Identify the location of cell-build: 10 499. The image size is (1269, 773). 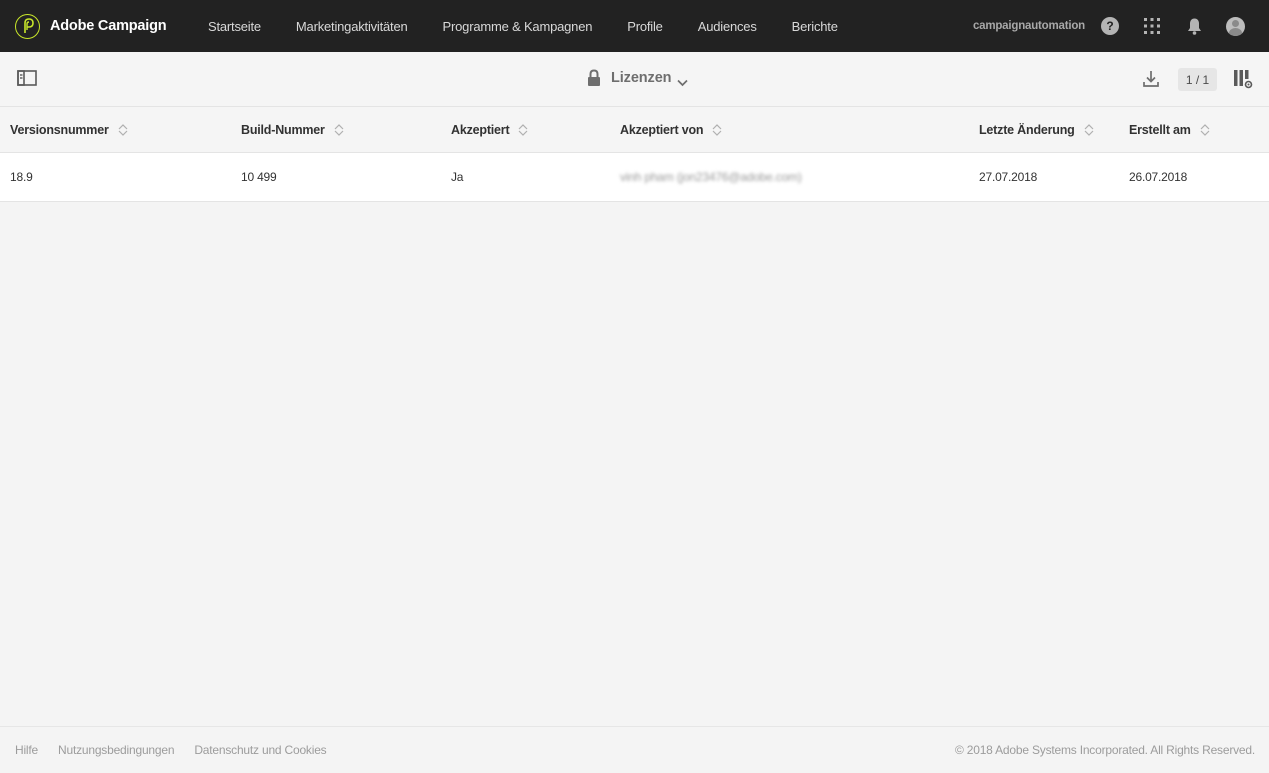
(259, 177).